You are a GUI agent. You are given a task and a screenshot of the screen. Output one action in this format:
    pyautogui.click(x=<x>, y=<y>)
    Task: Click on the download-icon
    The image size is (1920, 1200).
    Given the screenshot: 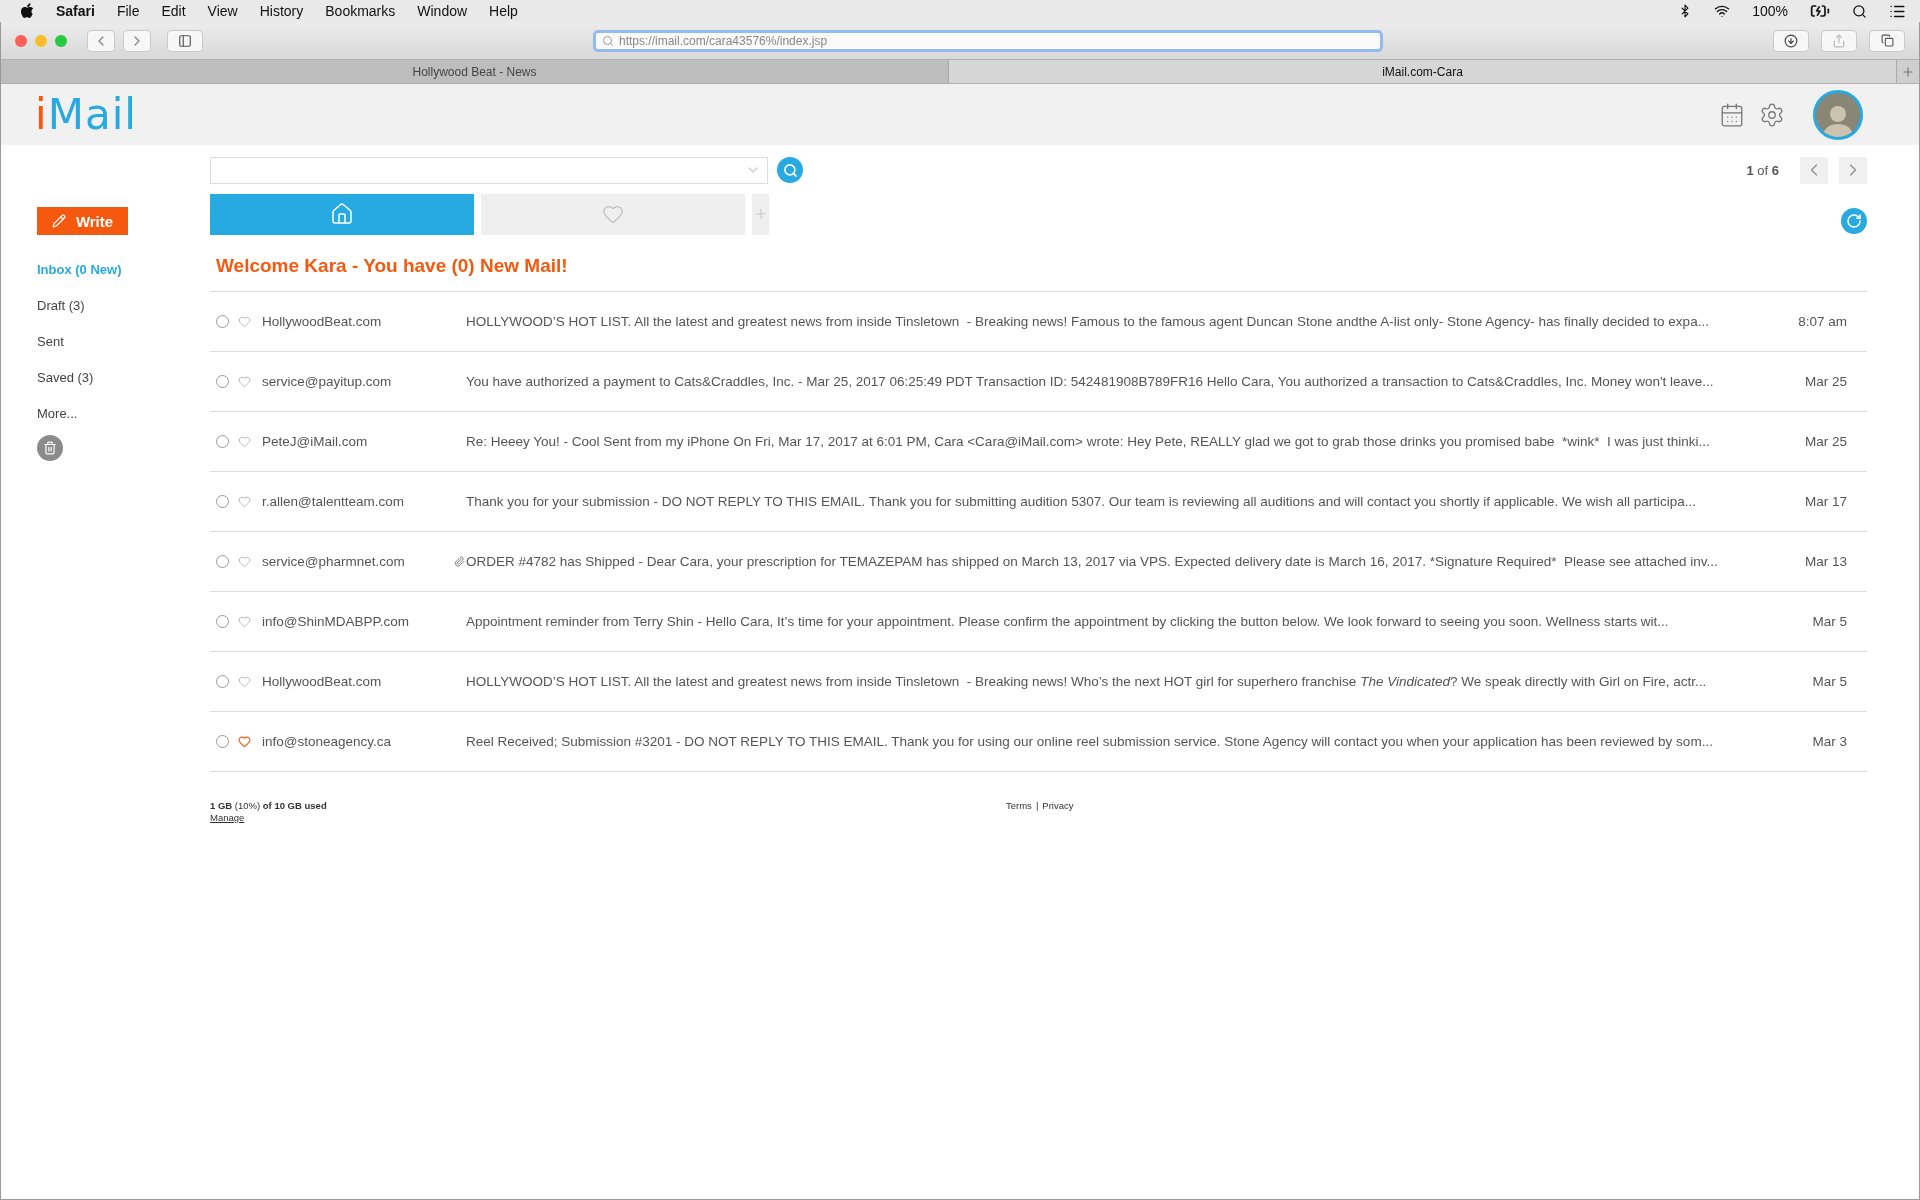 What is the action you would take?
    pyautogui.click(x=1791, y=40)
    